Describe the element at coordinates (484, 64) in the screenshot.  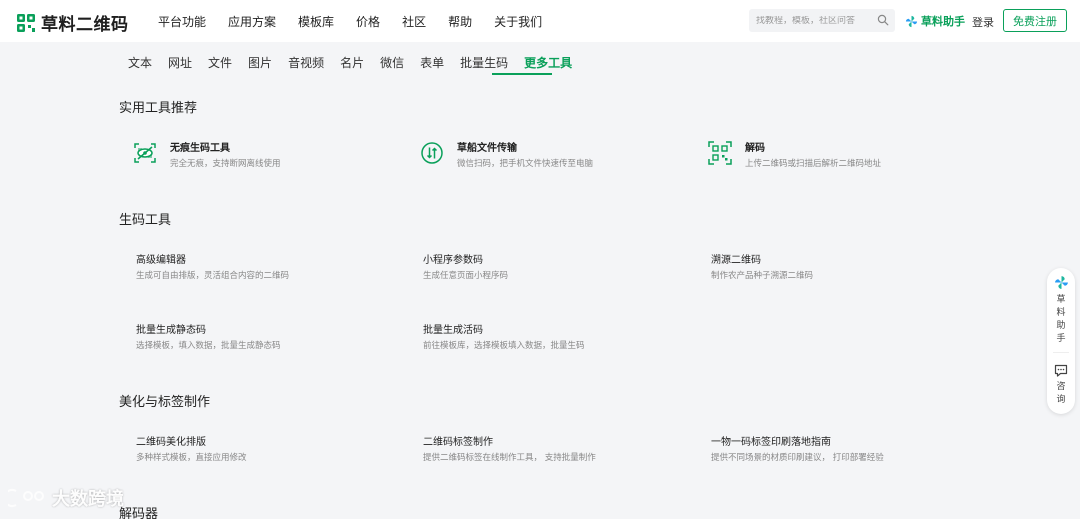
I see `tab-batch: 批量生码` at that location.